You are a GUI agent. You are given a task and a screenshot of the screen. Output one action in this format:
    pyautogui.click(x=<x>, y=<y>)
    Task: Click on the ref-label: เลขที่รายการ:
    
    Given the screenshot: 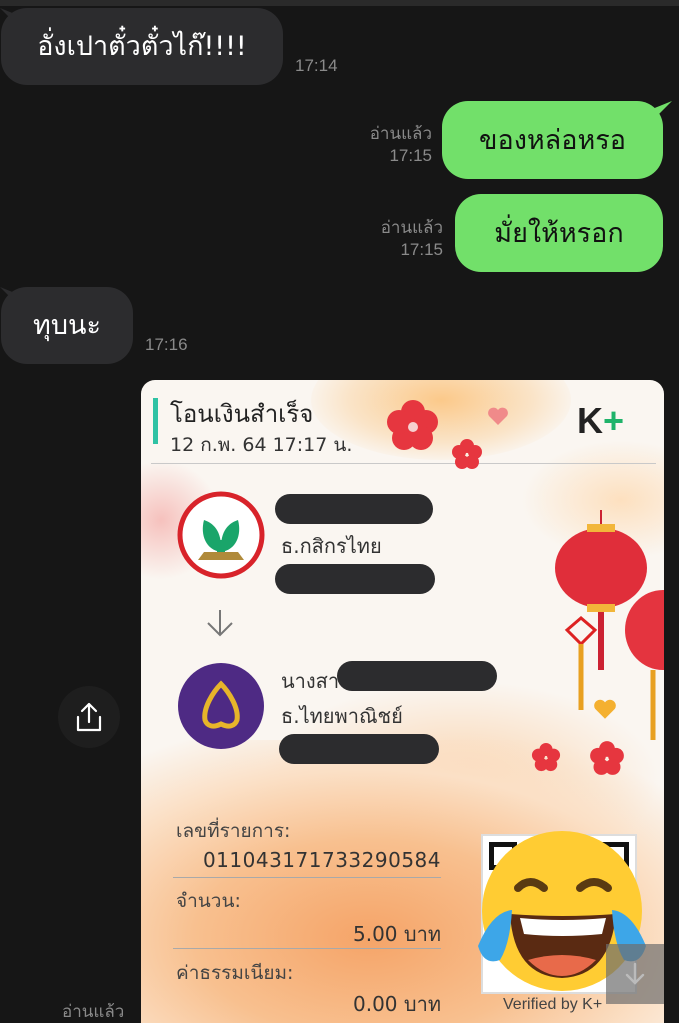 What is the action you would take?
    pyautogui.click(x=233, y=831)
    